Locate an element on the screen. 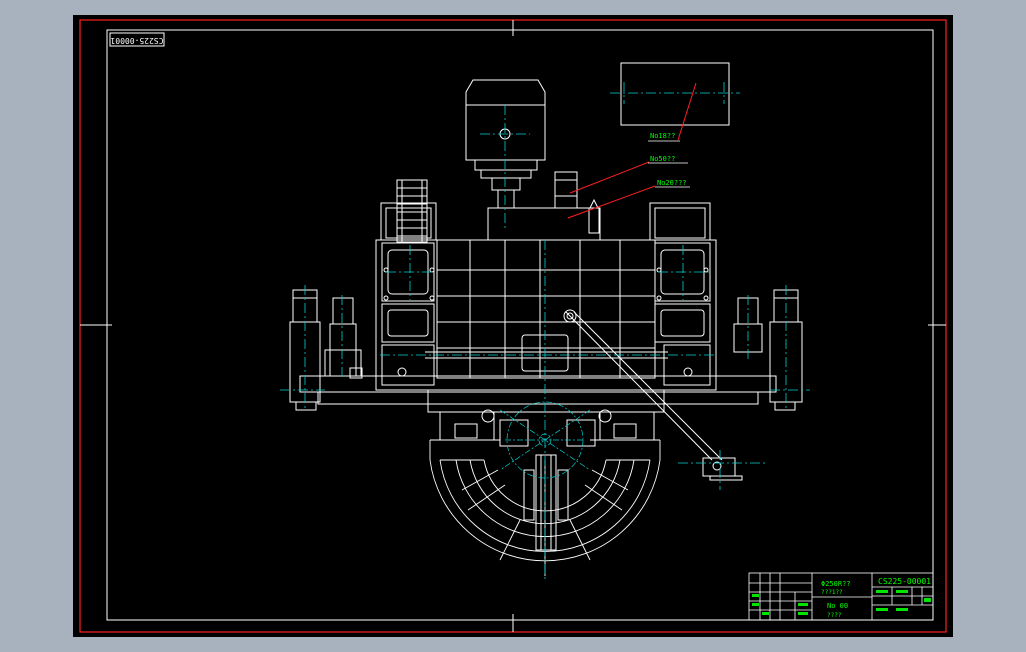 This screenshot has height=652, width=1026. ladder-rack is located at coordinates (412, 211).